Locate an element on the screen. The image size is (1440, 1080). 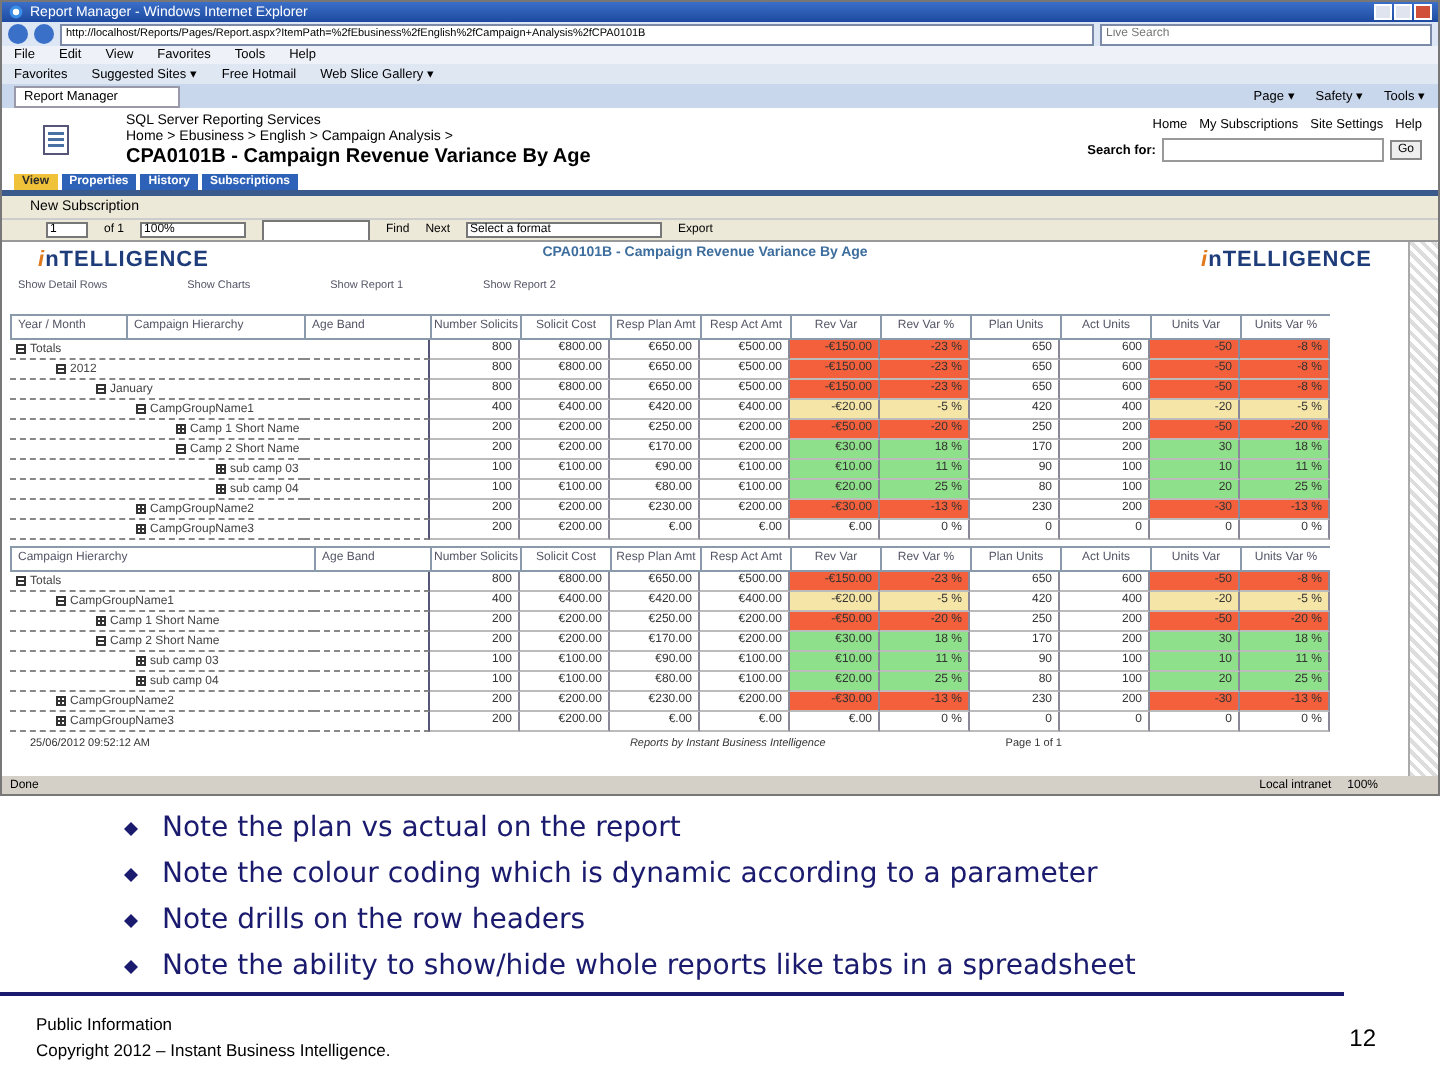
back-button is located at coordinates (18, 34).